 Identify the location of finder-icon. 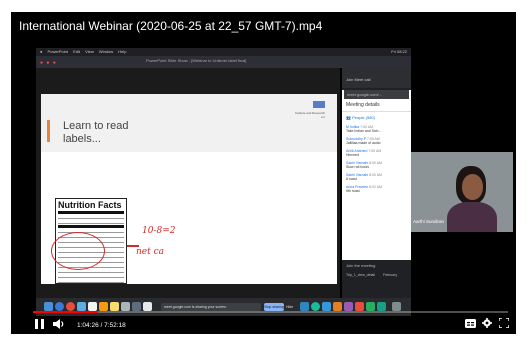
(48, 306).